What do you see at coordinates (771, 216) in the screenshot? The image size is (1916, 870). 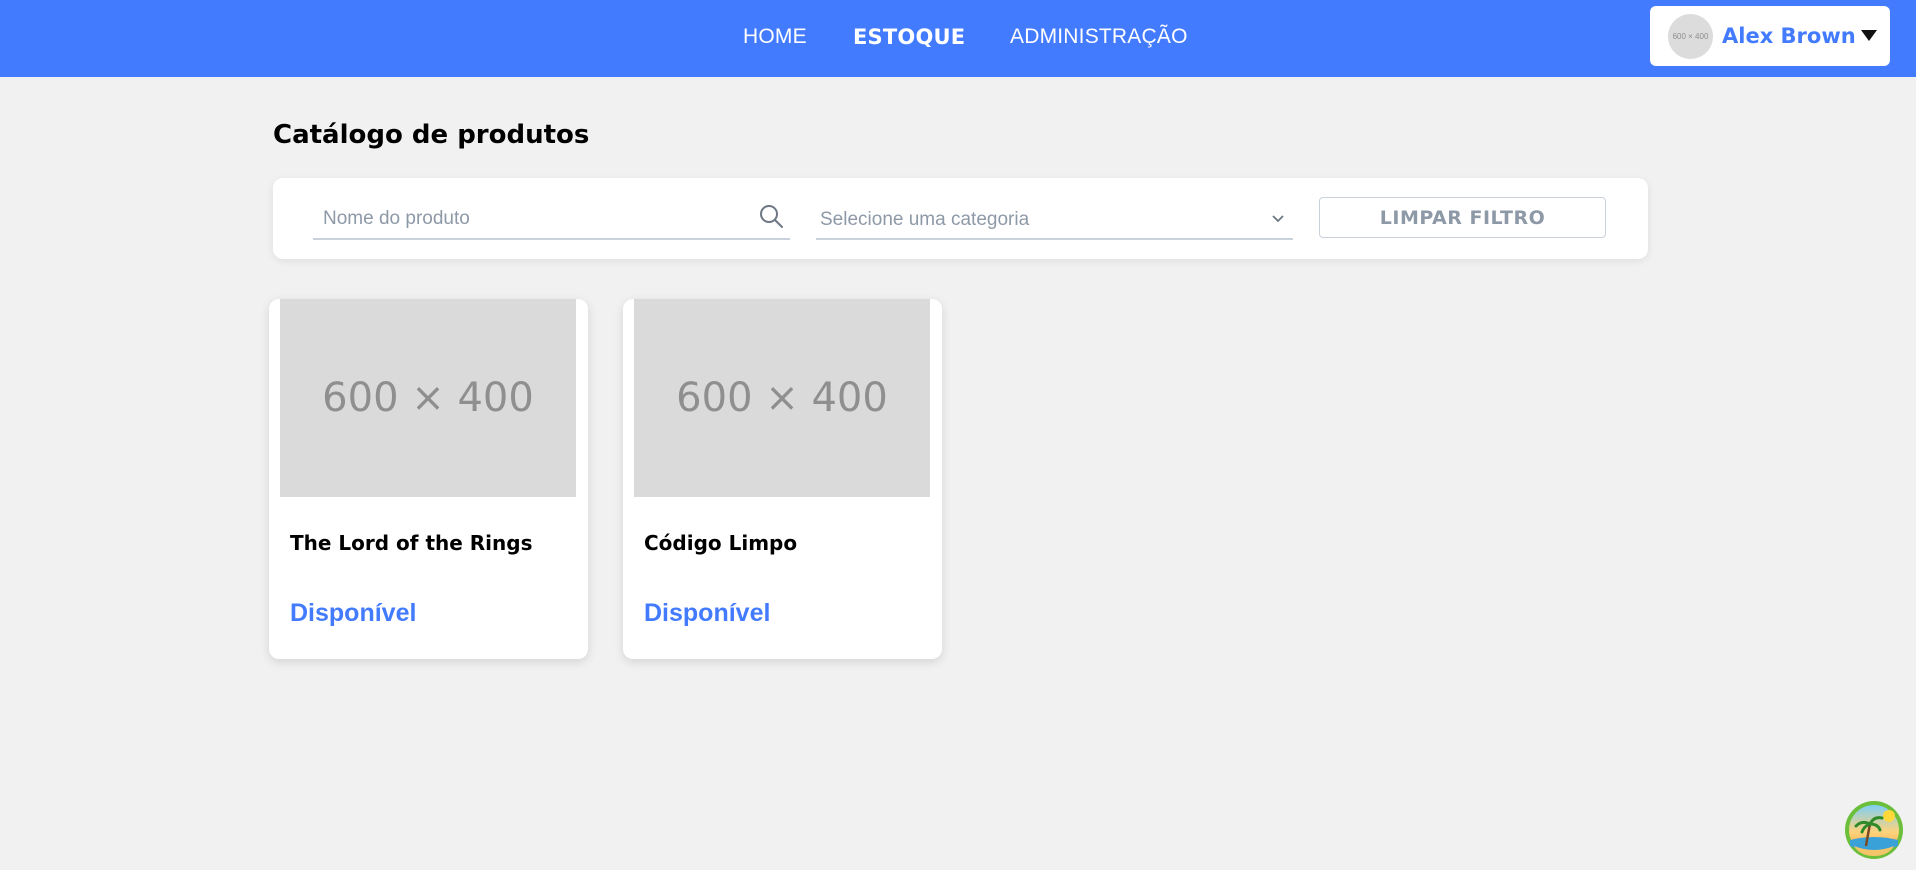 I see `search-icon` at bounding box center [771, 216].